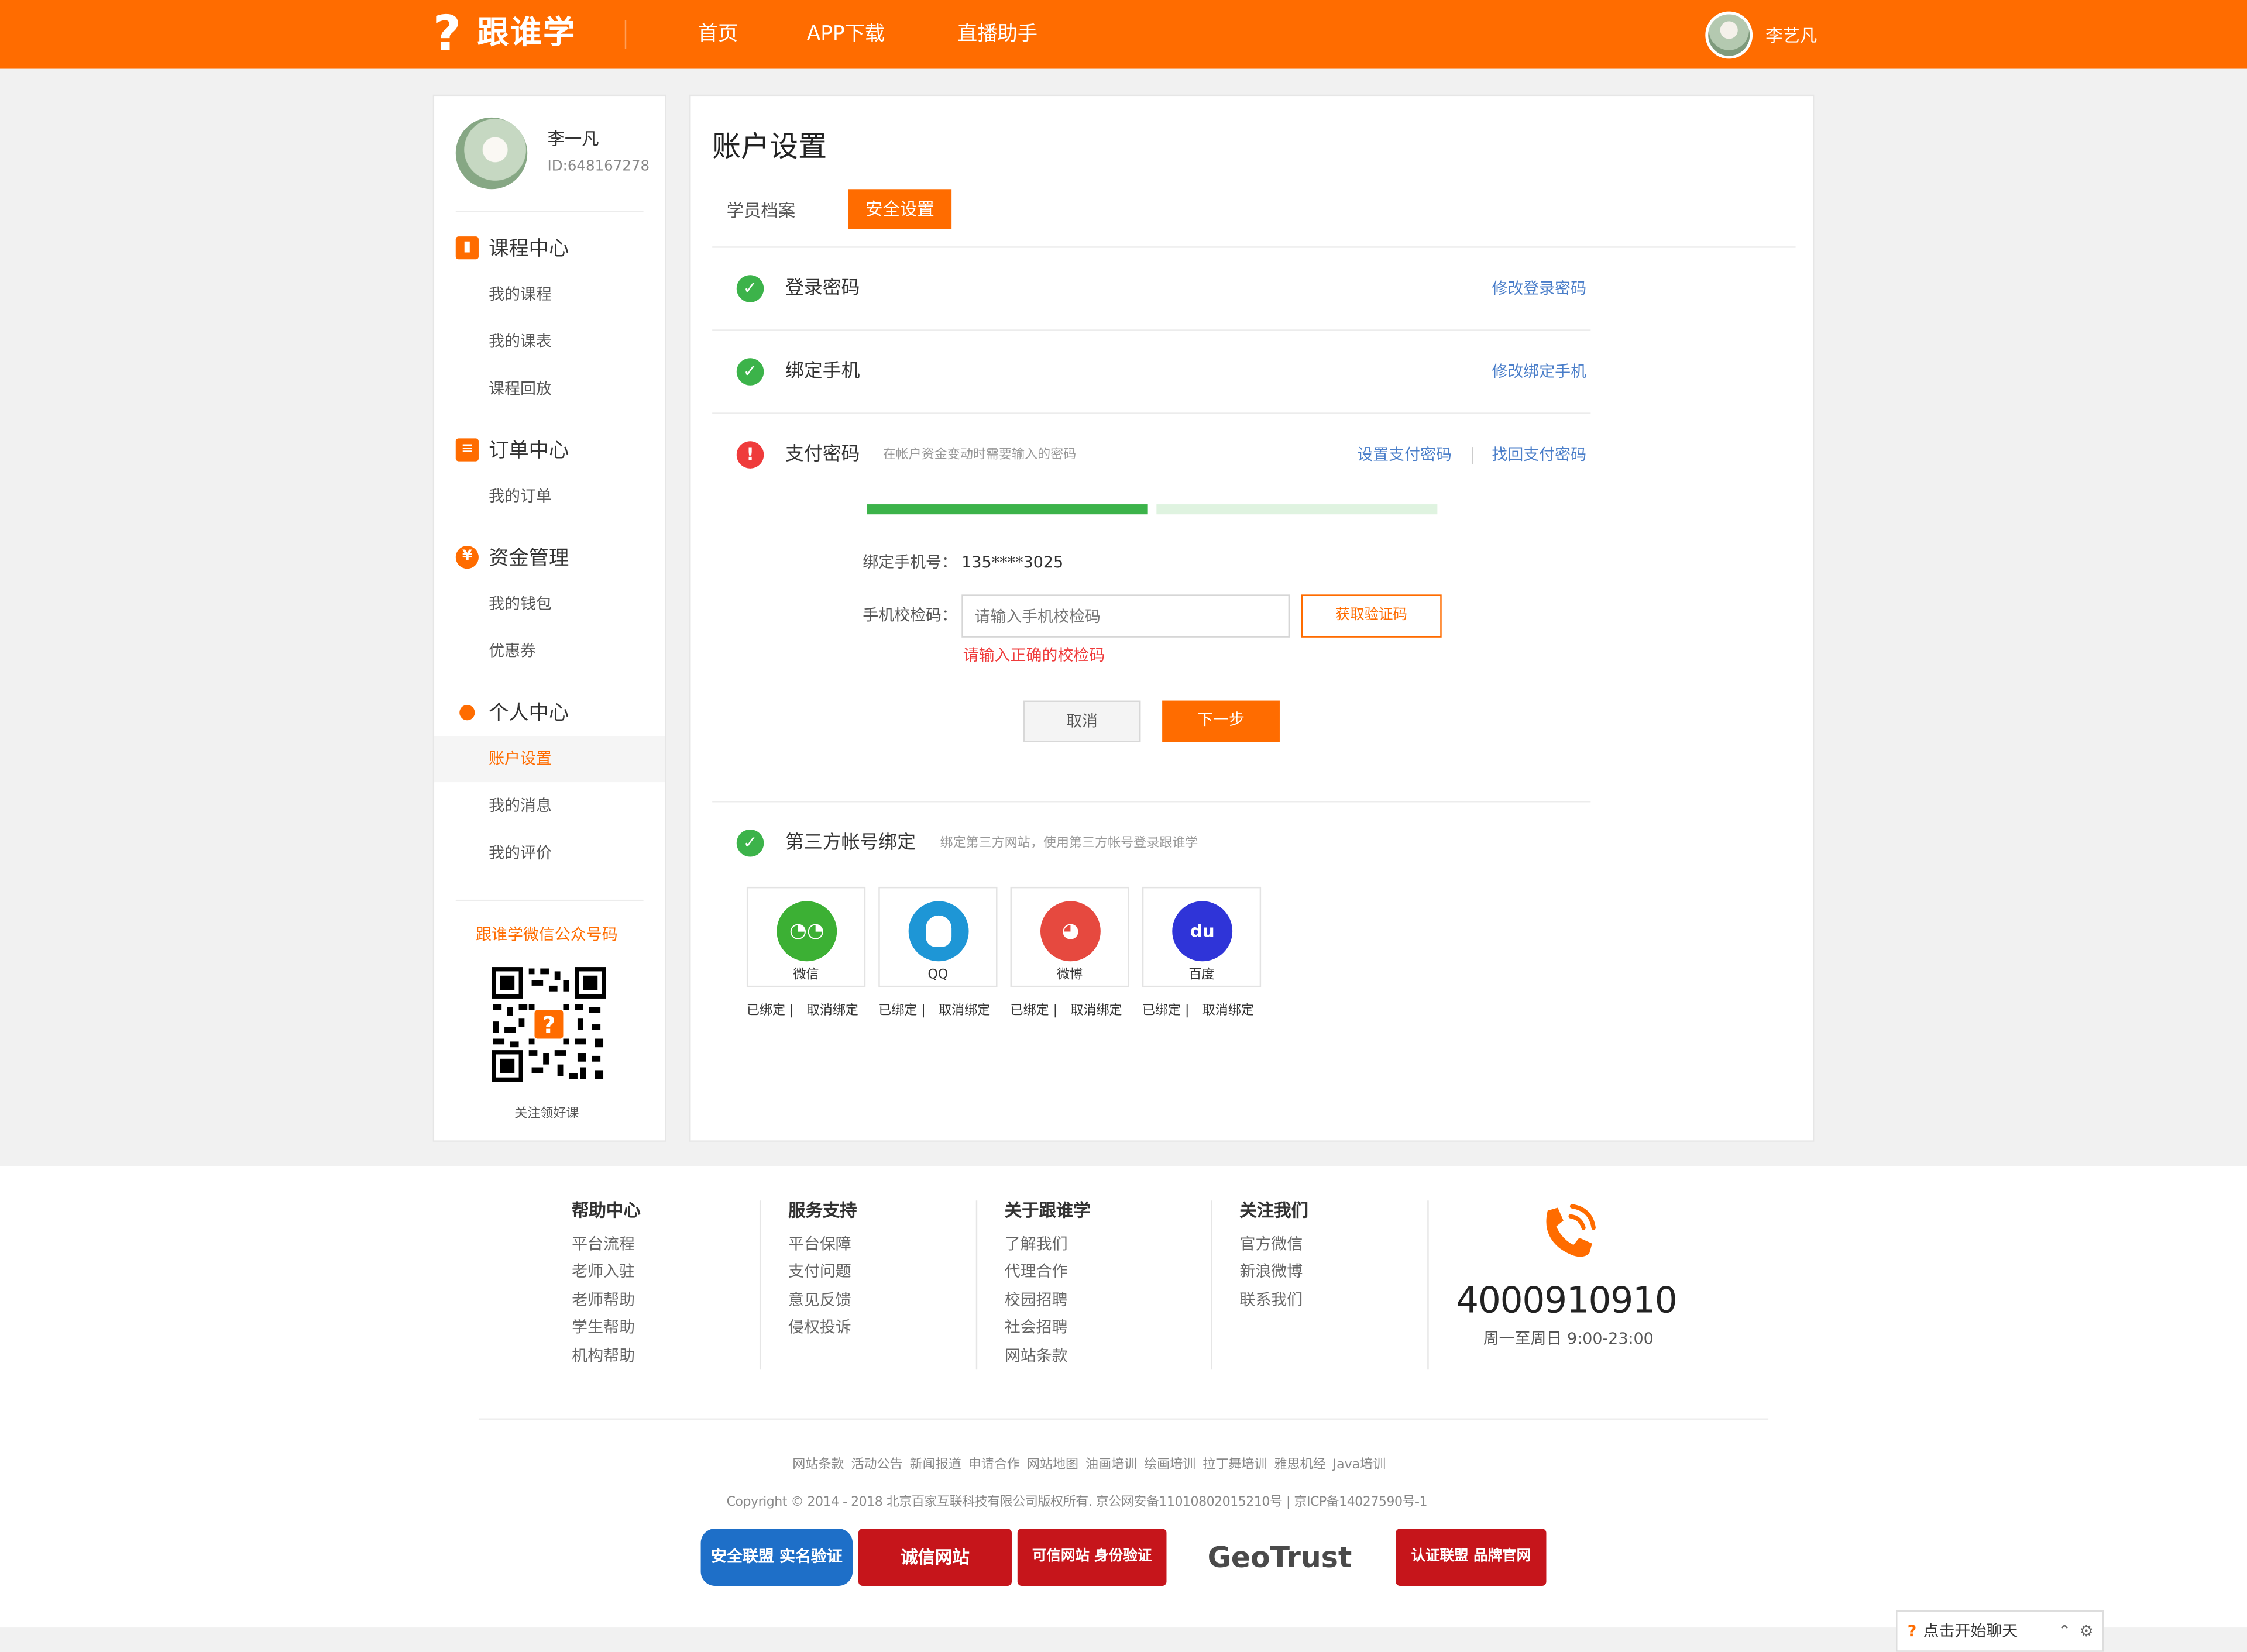 This screenshot has height=1652, width=2247. Describe the element at coordinates (994, 1465) in the screenshot. I see `footer-link: 申请合作` at that location.